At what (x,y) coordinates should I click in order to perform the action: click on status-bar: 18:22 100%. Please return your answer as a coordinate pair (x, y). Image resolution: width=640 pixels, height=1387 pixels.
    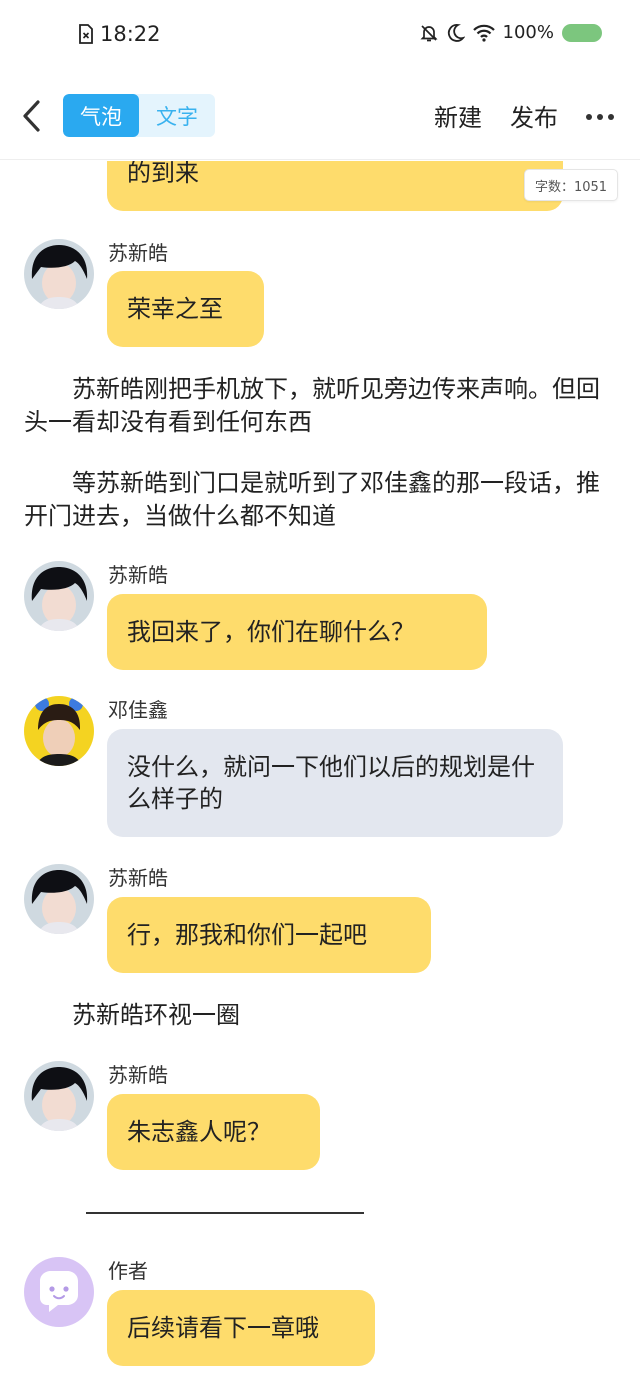
    Looking at the image, I should click on (320, 36).